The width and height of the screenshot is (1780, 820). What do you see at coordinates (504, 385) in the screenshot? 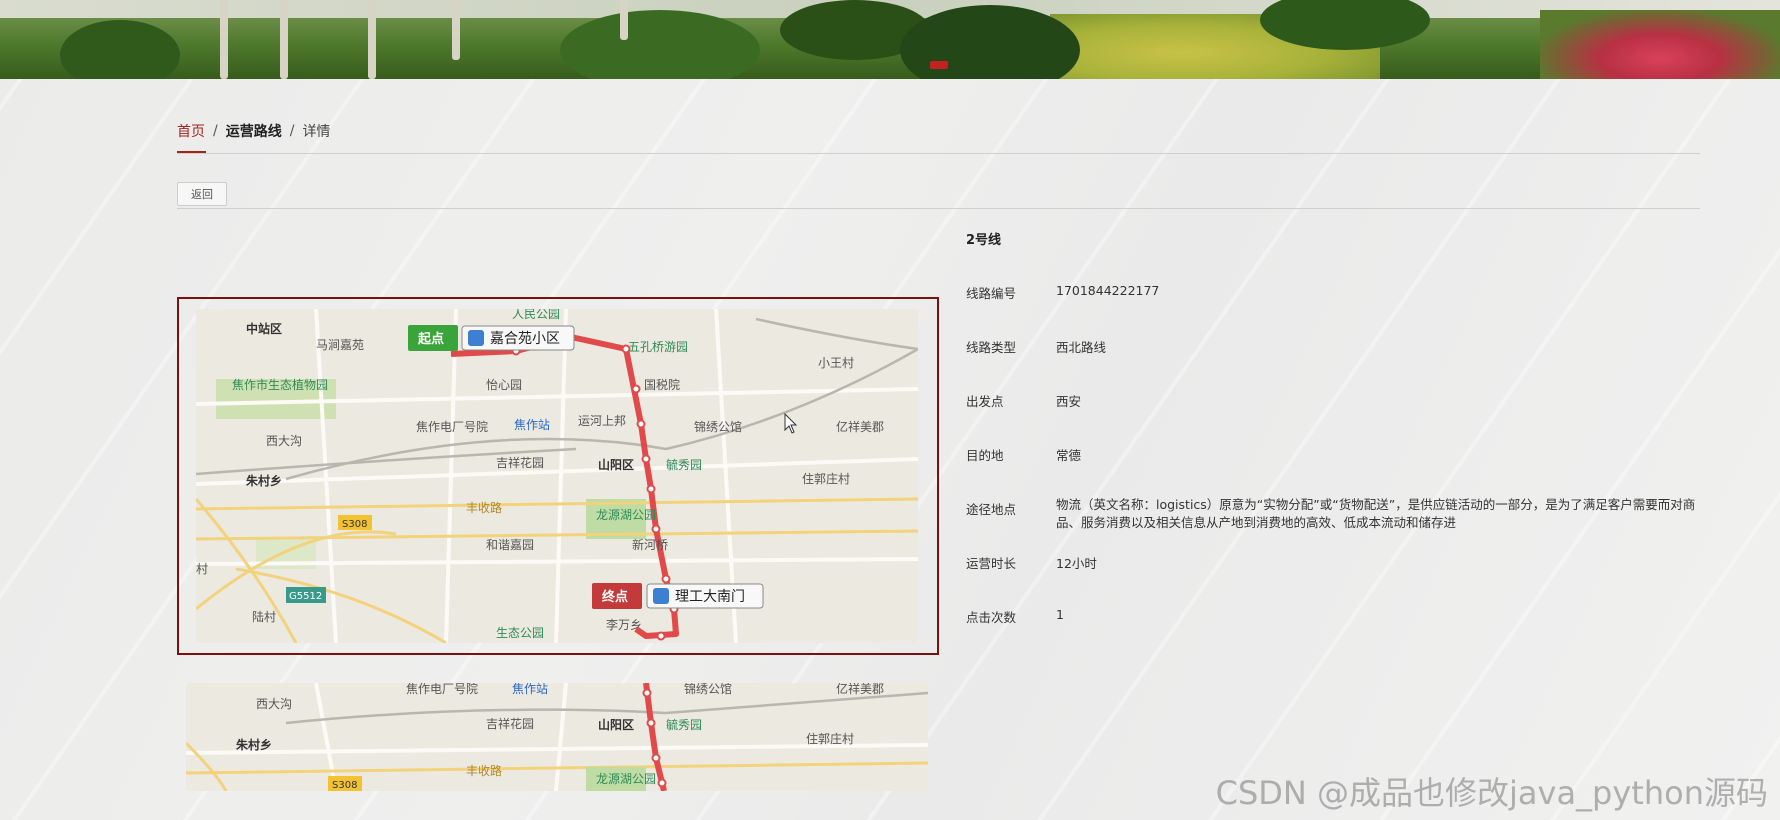
I see `map-label: 怡心园` at bounding box center [504, 385].